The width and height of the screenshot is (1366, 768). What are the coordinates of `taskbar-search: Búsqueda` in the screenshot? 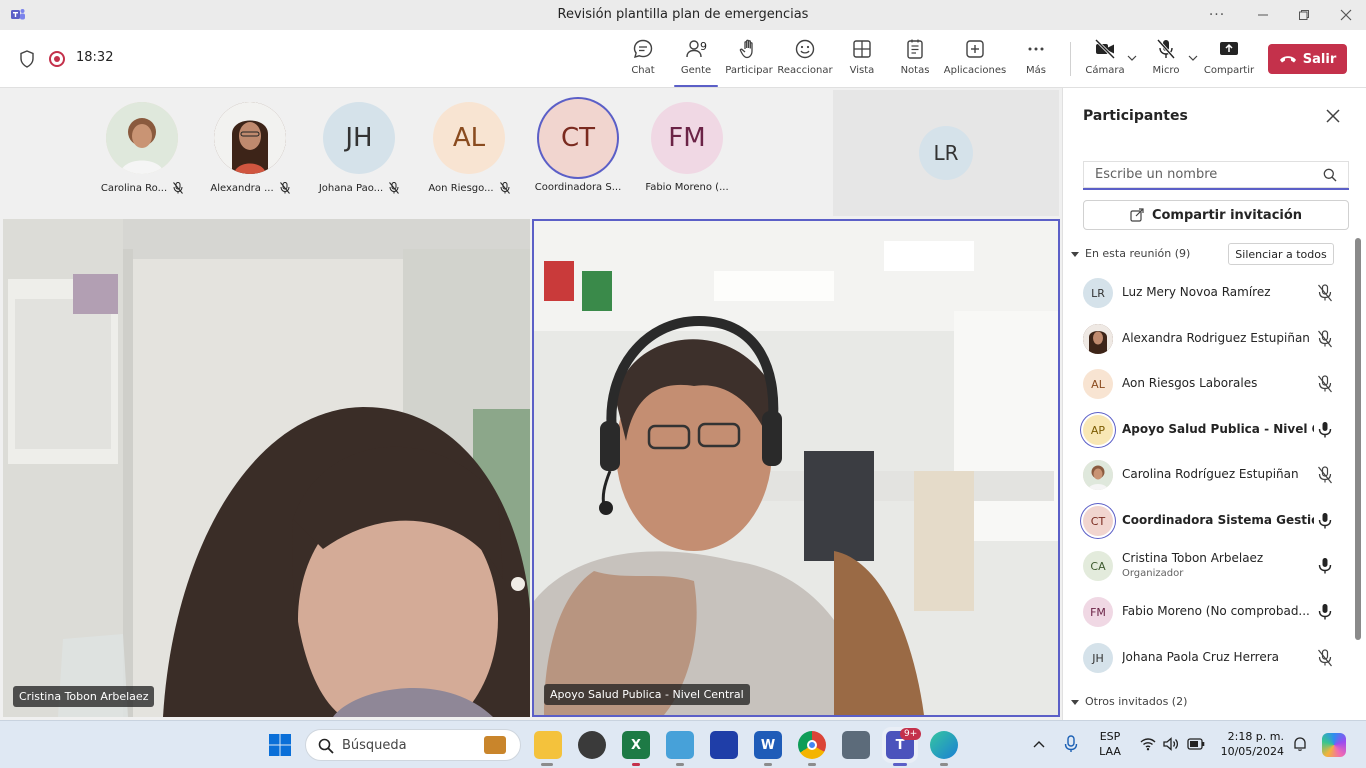 It's located at (413, 745).